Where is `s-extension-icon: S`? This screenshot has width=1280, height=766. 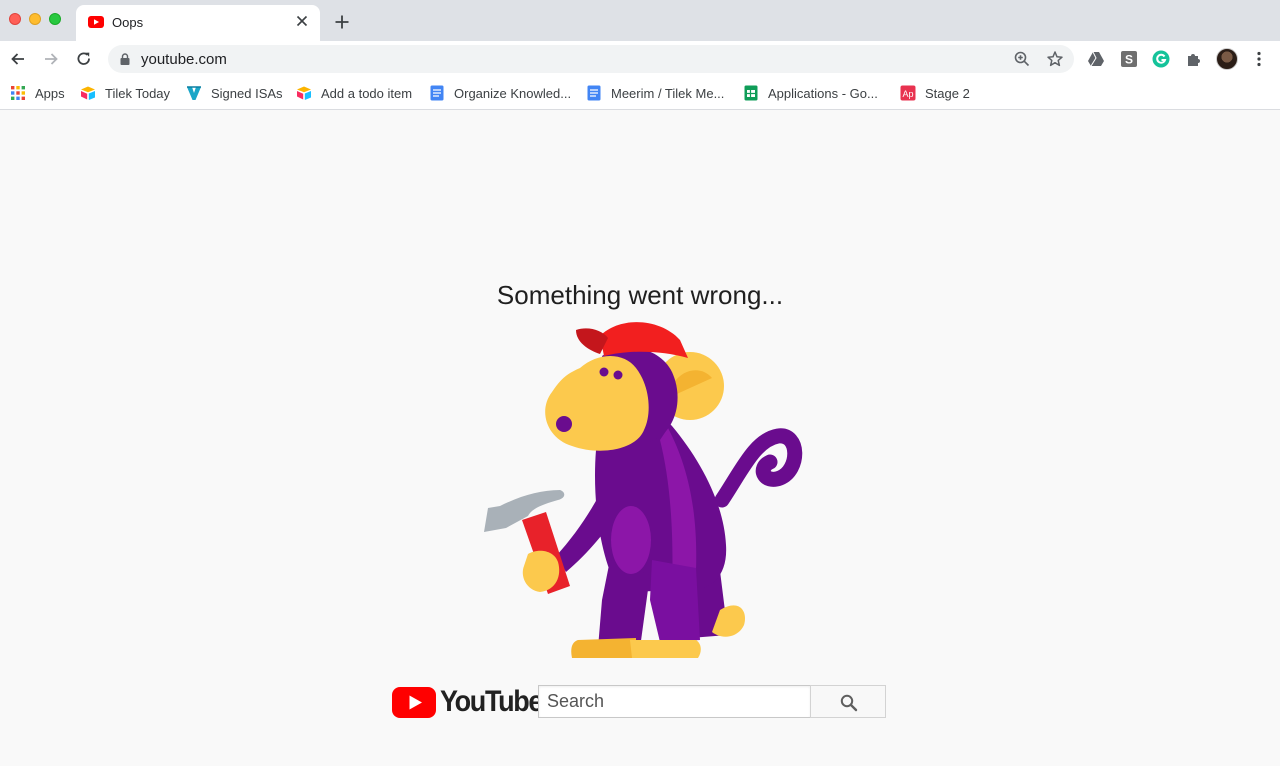 s-extension-icon: S is located at coordinates (1129, 59).